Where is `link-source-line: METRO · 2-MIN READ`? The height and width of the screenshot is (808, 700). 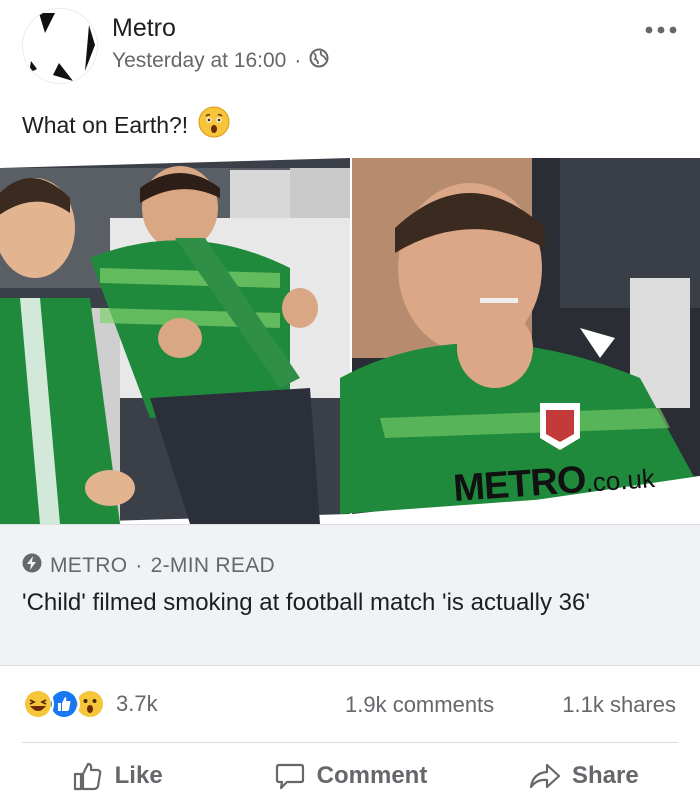 link-source-line: METRO · 2-MIN READ is located at coordinates (148, 566).